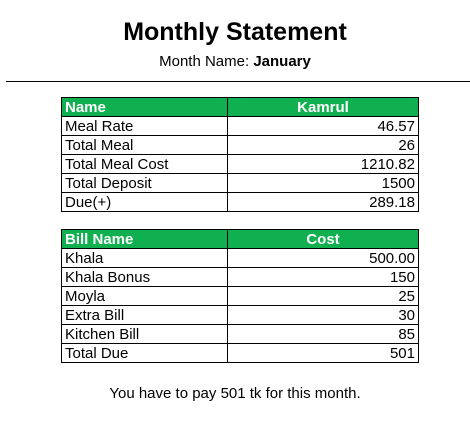 This screenshot has height=433, width=470. Describe the element at coordinates (204, 61) in the screenshot. I see `month-label: Month Name:` at that location.